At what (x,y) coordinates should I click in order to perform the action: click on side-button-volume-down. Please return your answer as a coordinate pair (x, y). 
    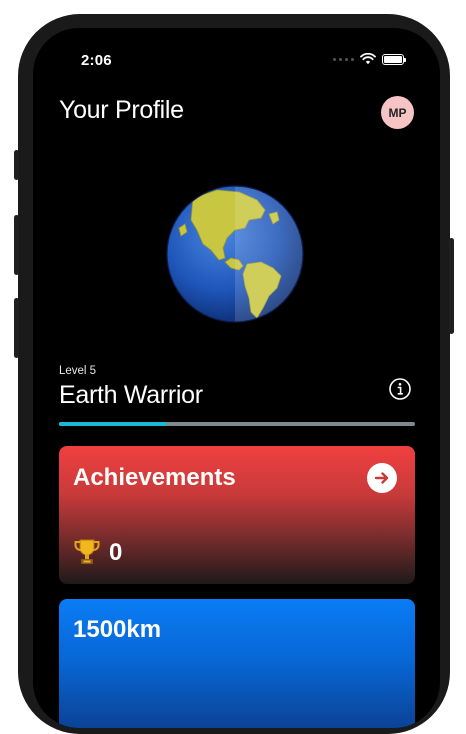
    Looking at the image, I should click on (16, 328).